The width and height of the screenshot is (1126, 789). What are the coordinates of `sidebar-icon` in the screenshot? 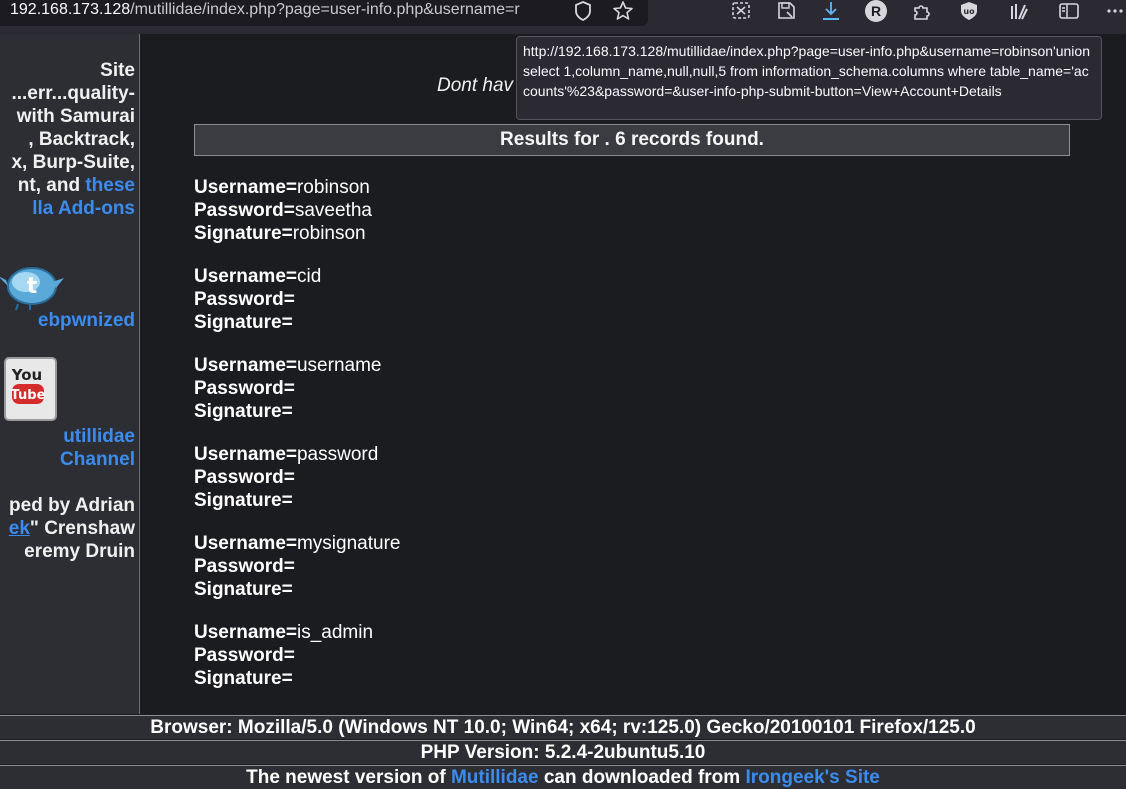 It's located at (1069, 11).